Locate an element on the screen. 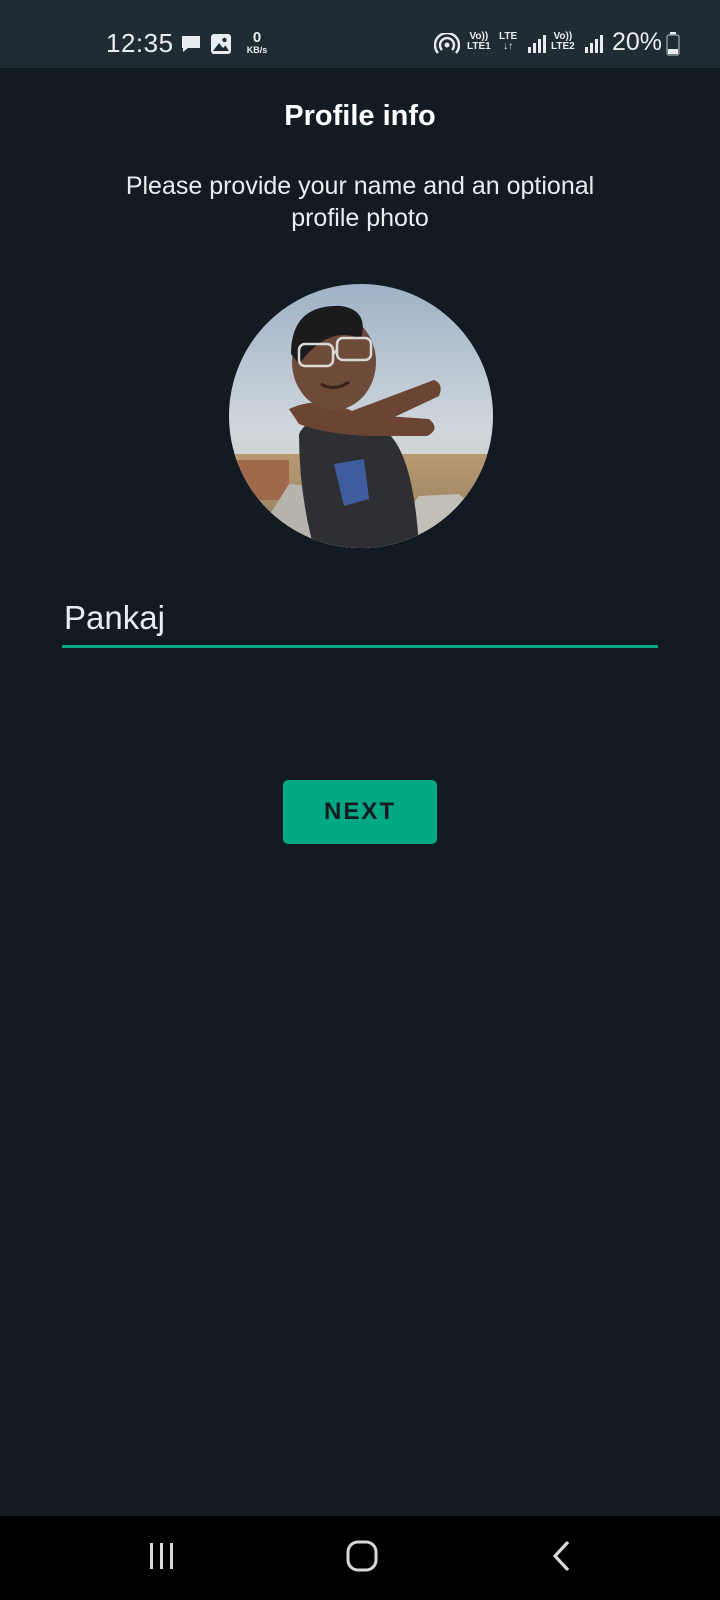  profile-photo is located at coordinates (361, 416).